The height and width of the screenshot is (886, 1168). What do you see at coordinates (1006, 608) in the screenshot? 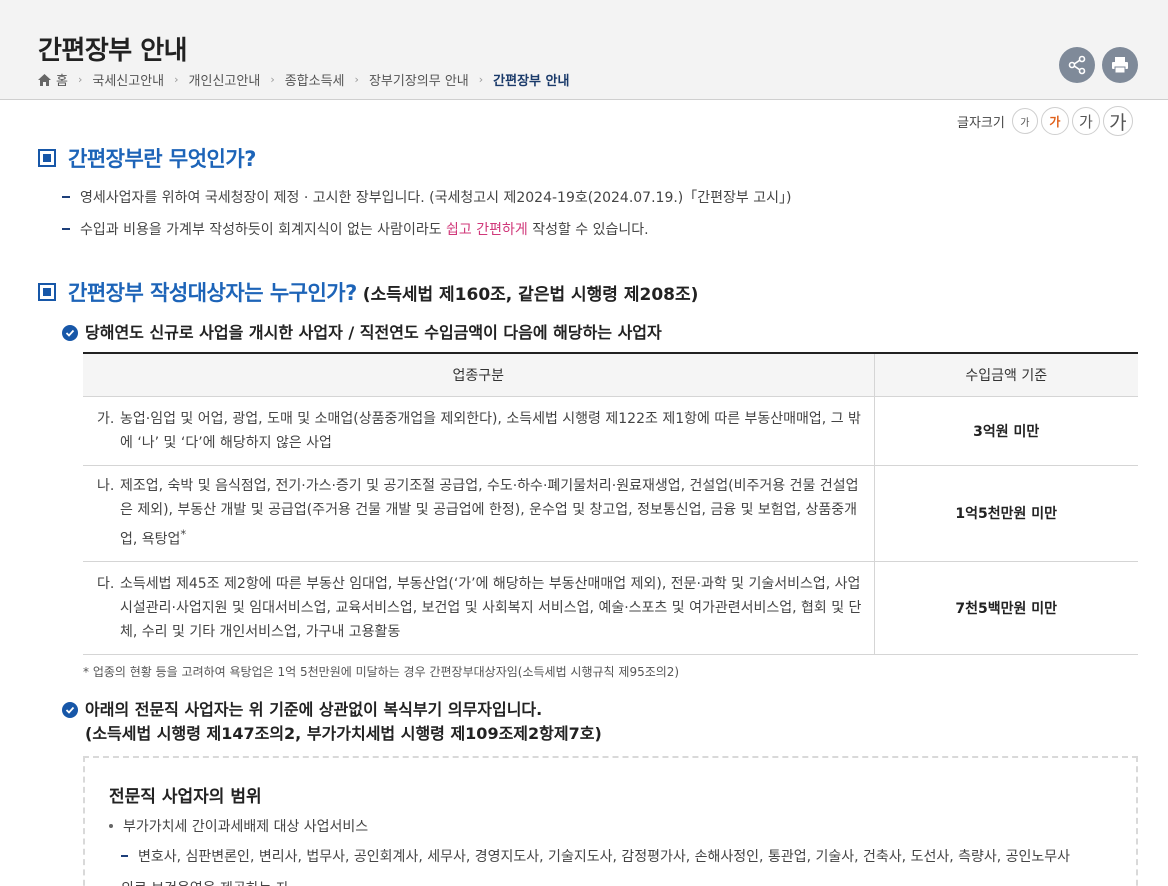
I see `table-cell-amount: 7천5백만원 미만` at bounding box center [1006, 608].